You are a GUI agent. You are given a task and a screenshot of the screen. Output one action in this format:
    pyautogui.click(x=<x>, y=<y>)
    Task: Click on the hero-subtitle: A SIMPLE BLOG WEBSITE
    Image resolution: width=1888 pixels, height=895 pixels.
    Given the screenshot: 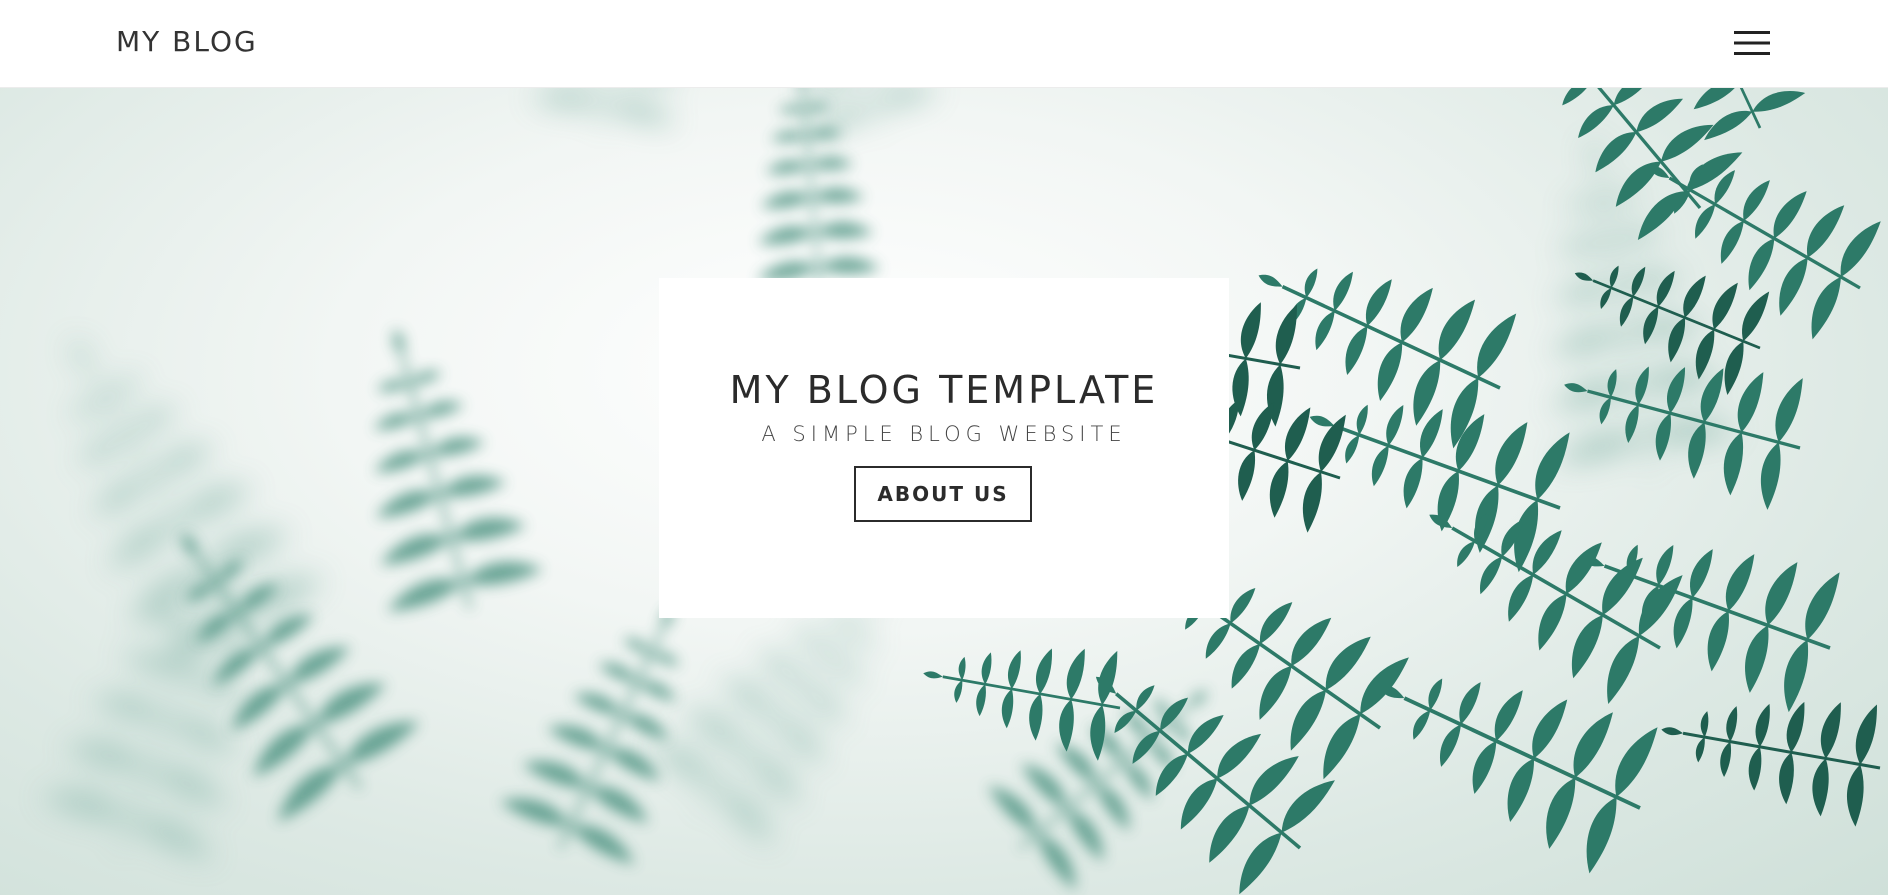 What is the action you would take?
    pyautogui.click(x=944, y=434)
    